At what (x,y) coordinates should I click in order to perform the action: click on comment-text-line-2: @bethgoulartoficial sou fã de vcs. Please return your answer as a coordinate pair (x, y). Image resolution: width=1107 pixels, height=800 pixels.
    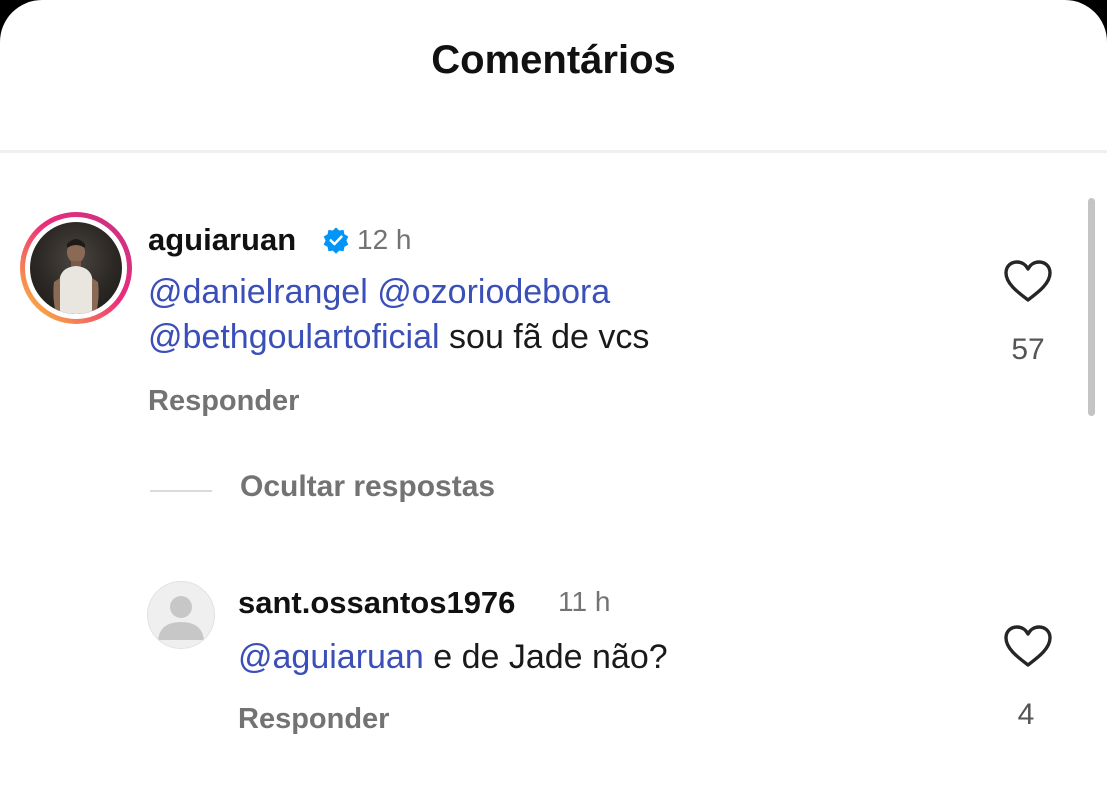
    Looking at the image, I should click on (398, 337).